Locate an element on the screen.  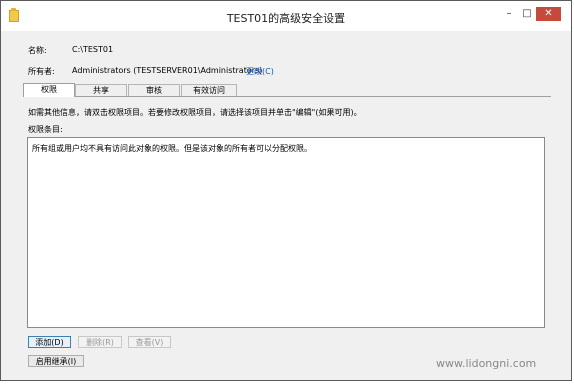
title-bar: TEST01的高级安全设置 – □ ✕ is located at coordinates (286, 16).